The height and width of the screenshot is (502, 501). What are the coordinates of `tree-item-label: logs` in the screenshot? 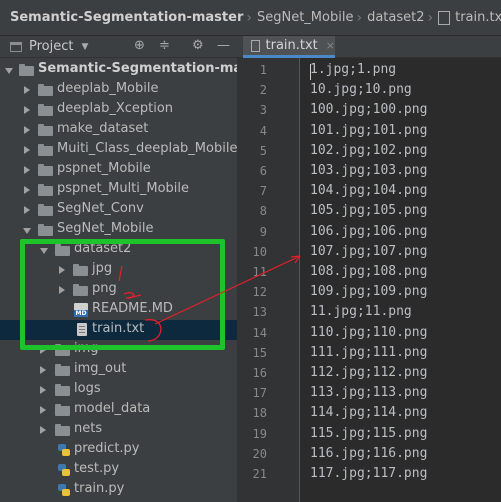 It's located at (87, 388).